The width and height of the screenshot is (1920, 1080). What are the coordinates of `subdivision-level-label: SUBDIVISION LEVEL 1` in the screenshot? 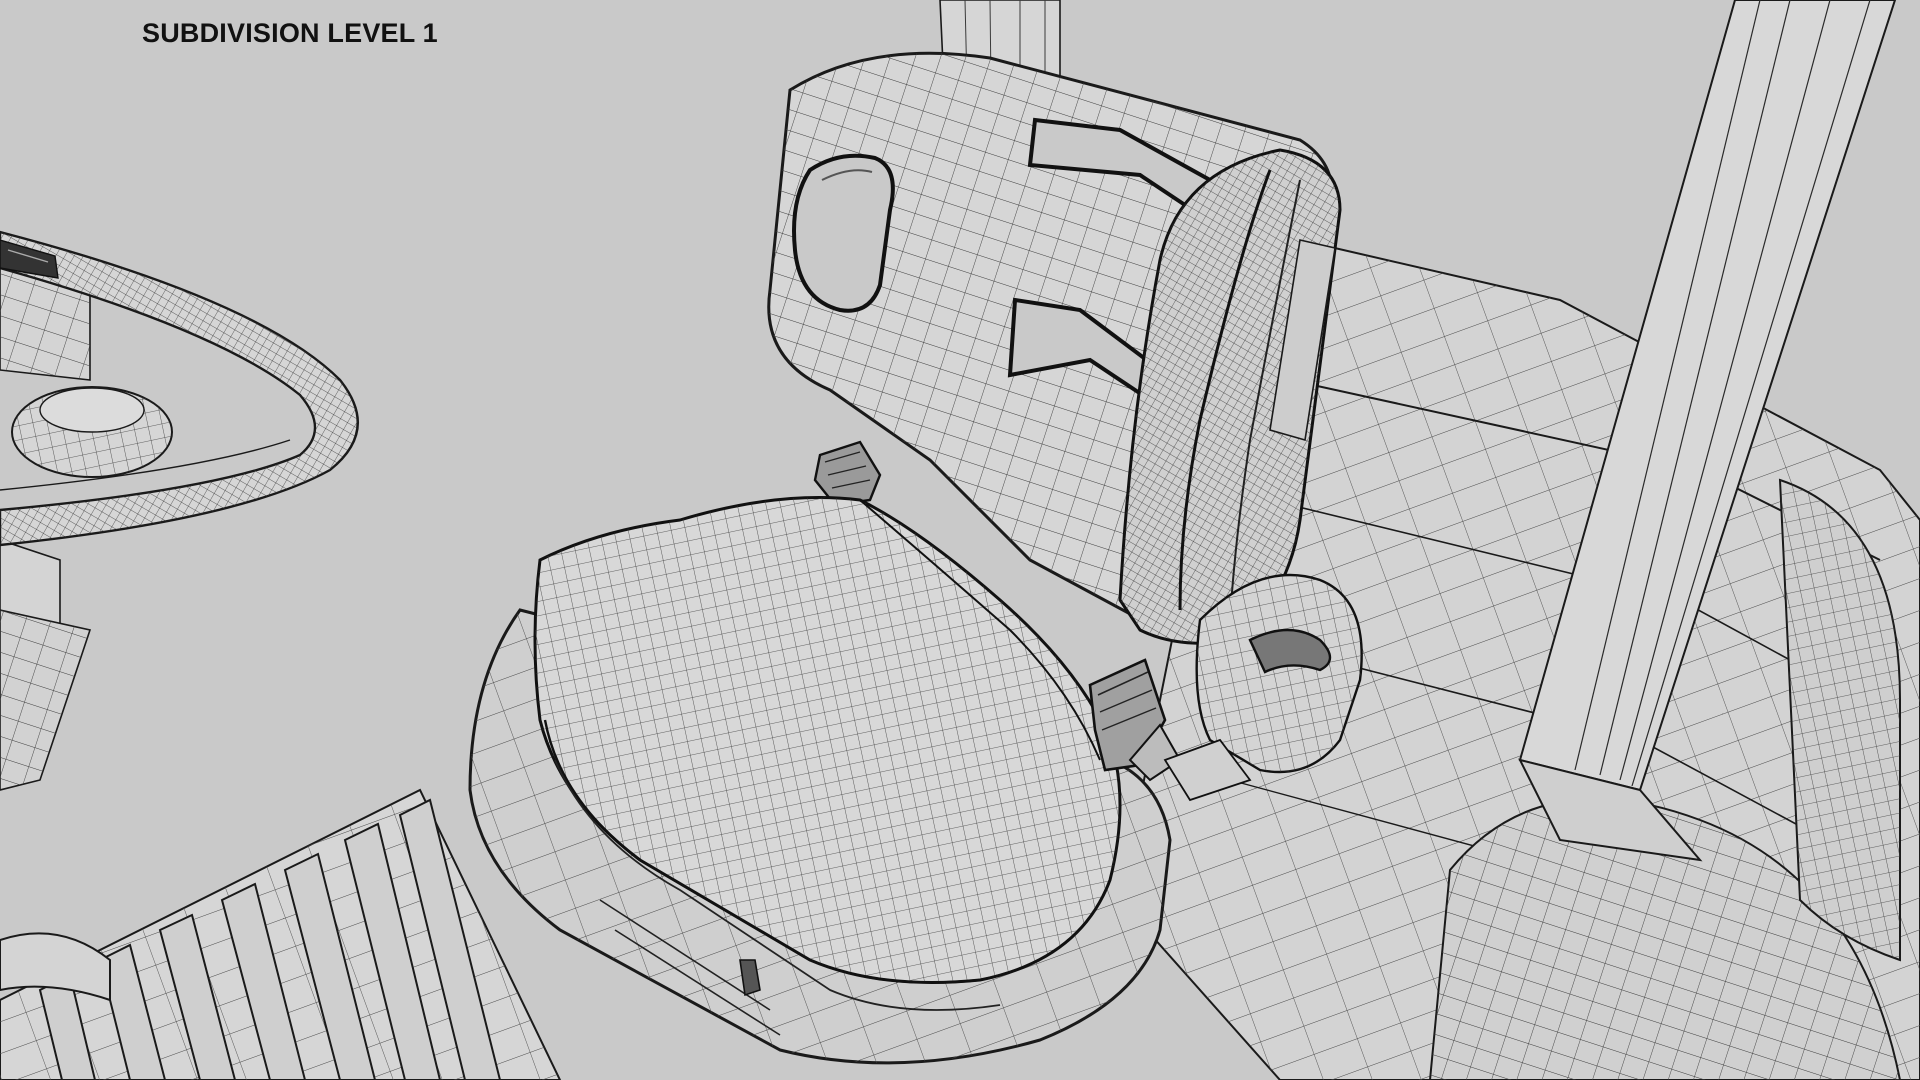 It's located at (290, 33).